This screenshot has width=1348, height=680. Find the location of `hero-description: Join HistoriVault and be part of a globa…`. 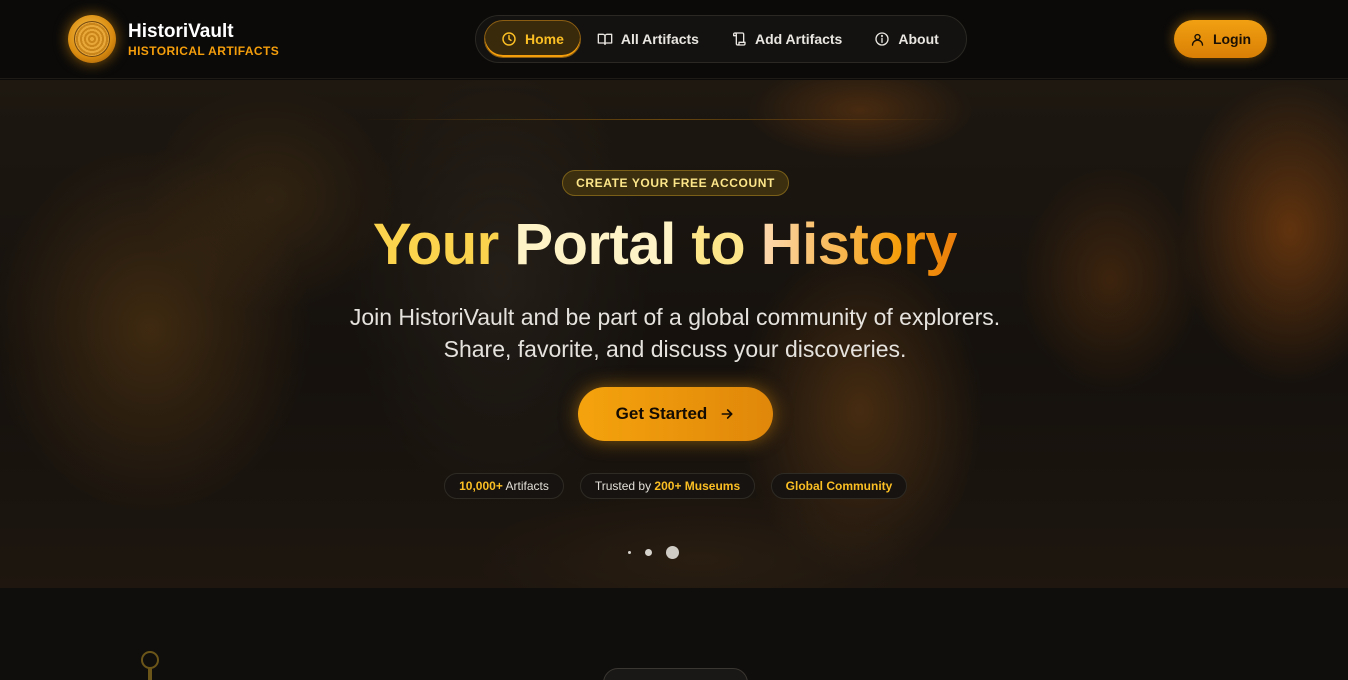

hero-description: Join HistoriVault and be part of a globa… is located at coordinates (675, 333).